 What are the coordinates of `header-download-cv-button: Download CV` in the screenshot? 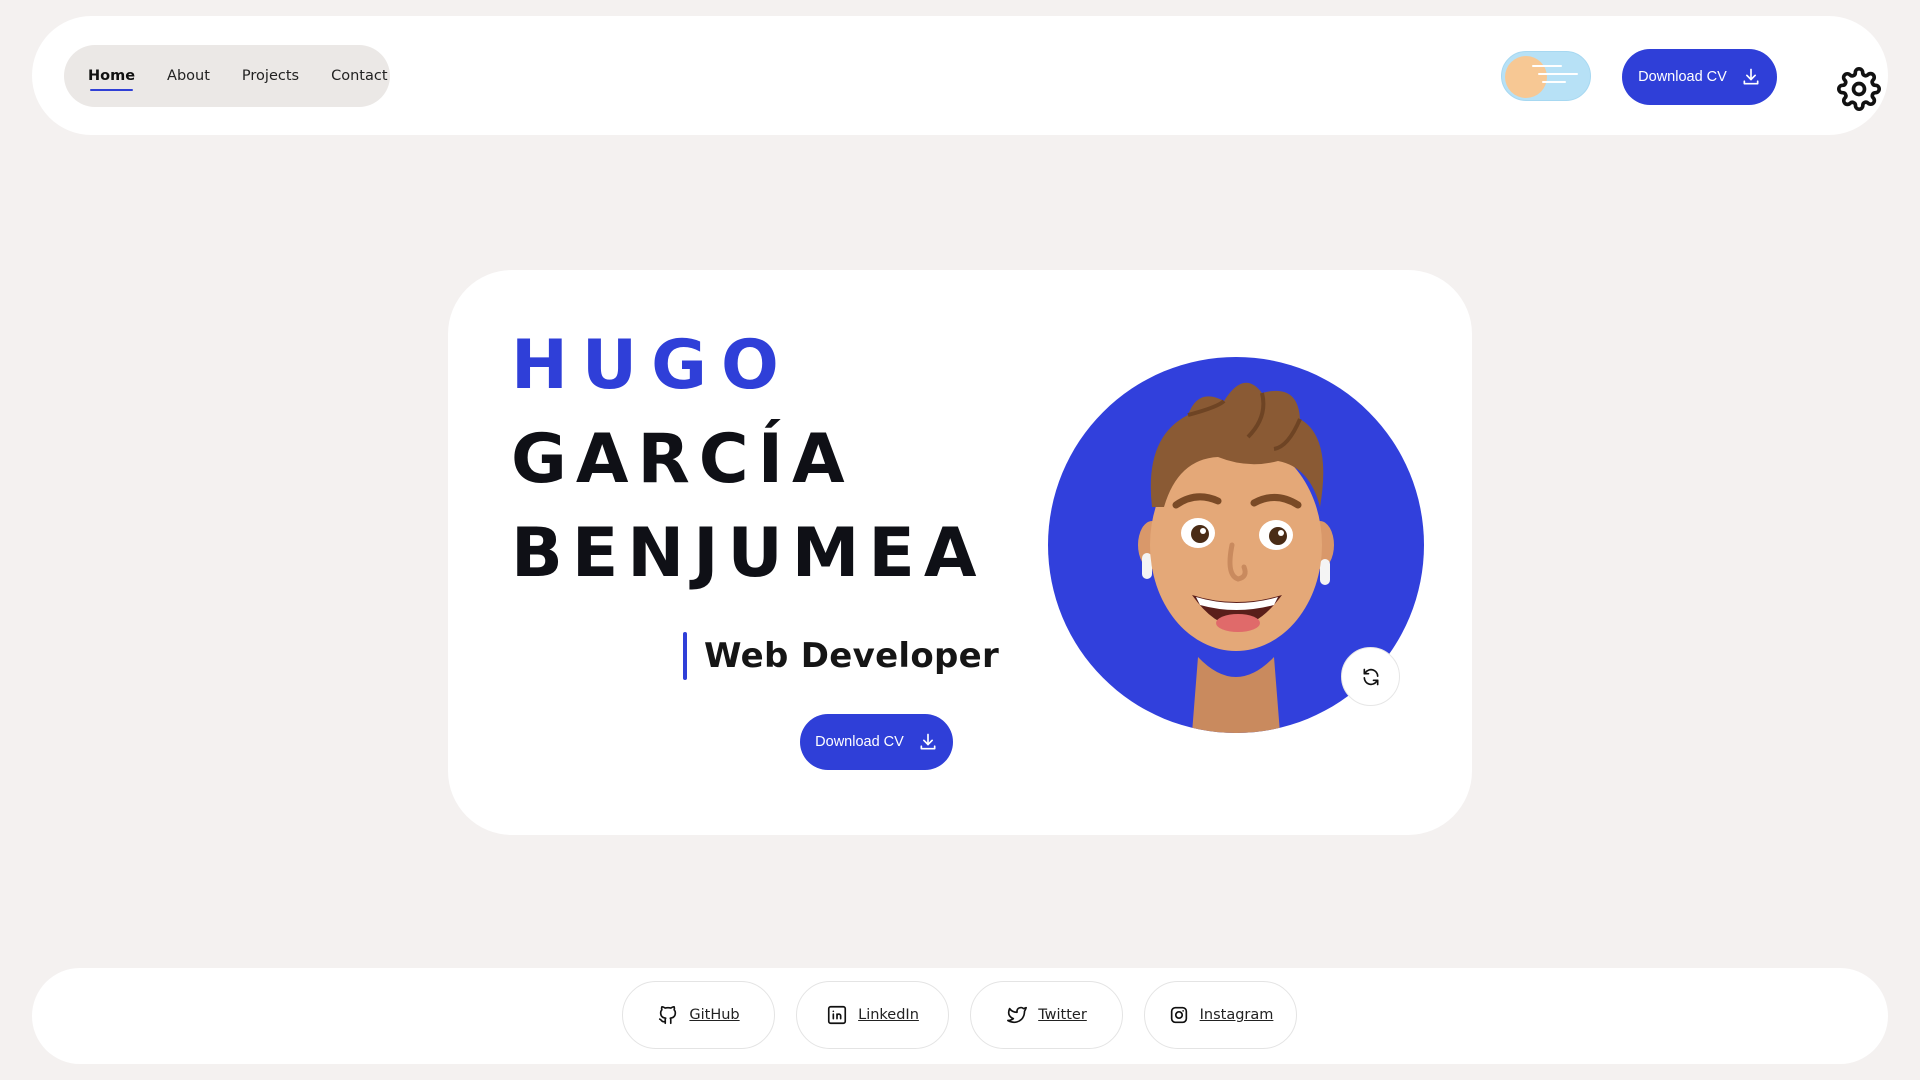 It's located at (1699, 77).